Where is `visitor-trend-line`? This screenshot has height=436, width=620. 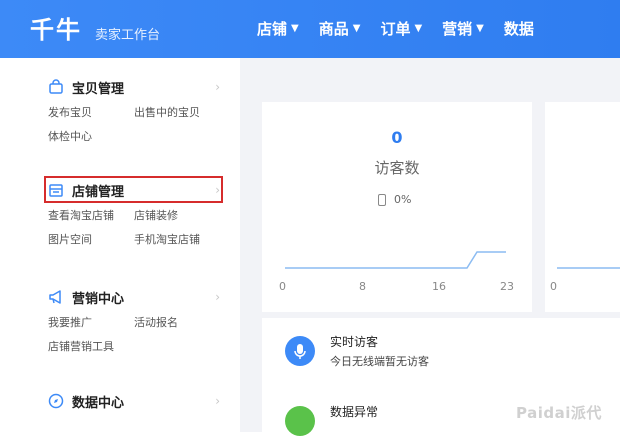 visitor-trend-line is located at coordinates (395, 260).